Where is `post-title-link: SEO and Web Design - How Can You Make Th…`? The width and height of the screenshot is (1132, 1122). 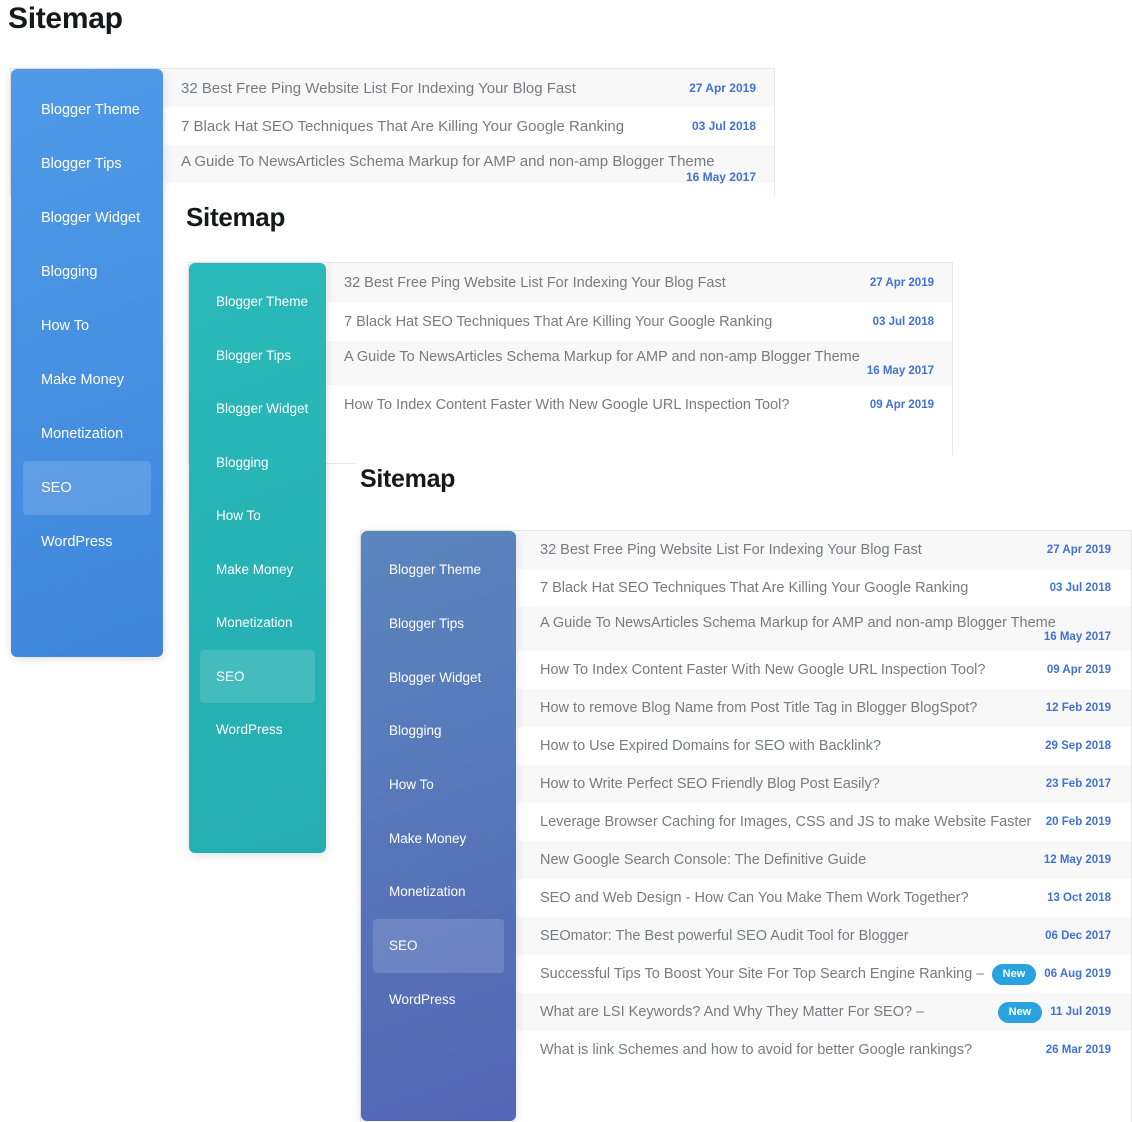
post-title-link: SEO and Web Design - How Can You Make Th… is located at coordinates (754, 898).